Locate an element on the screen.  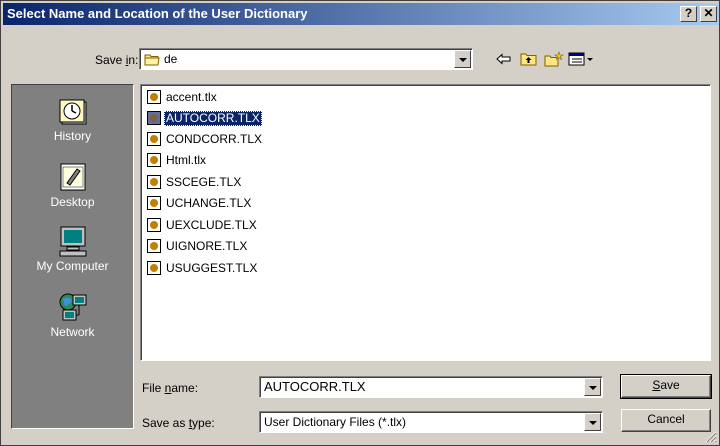
file-name: USUGGEST.TLX is located at coordinates (212, 267).